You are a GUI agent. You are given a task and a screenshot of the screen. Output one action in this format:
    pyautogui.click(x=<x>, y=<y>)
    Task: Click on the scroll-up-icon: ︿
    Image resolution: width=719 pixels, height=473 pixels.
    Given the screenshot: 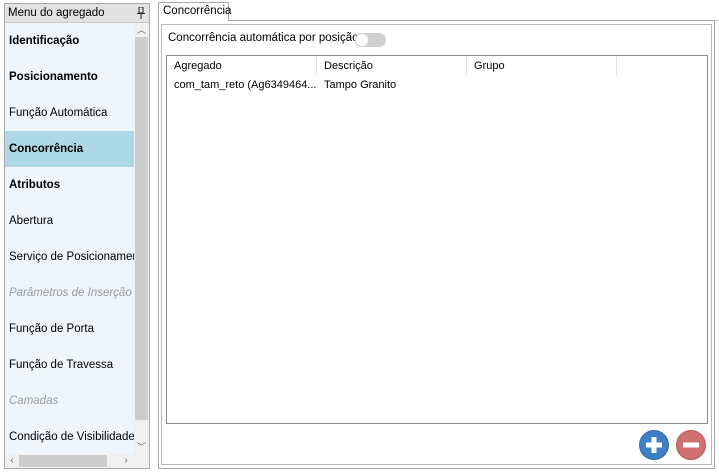 What is the action you would take?
    pyautogui.click(x=141, y=30)
    